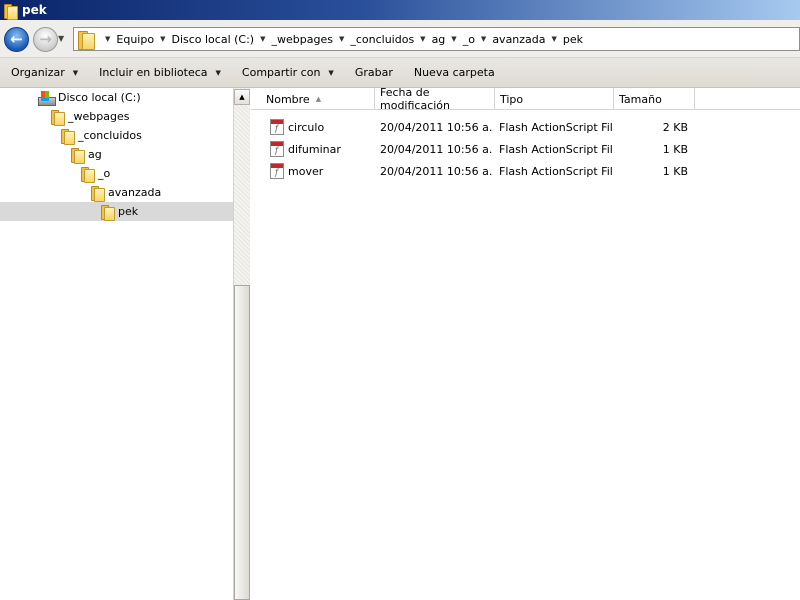 This screenshot has height=600, width=800. What do you see at coordinates (242, 442) in the screenshot?
I see `scrollbar-thumb` at bounding box center [242, 442].